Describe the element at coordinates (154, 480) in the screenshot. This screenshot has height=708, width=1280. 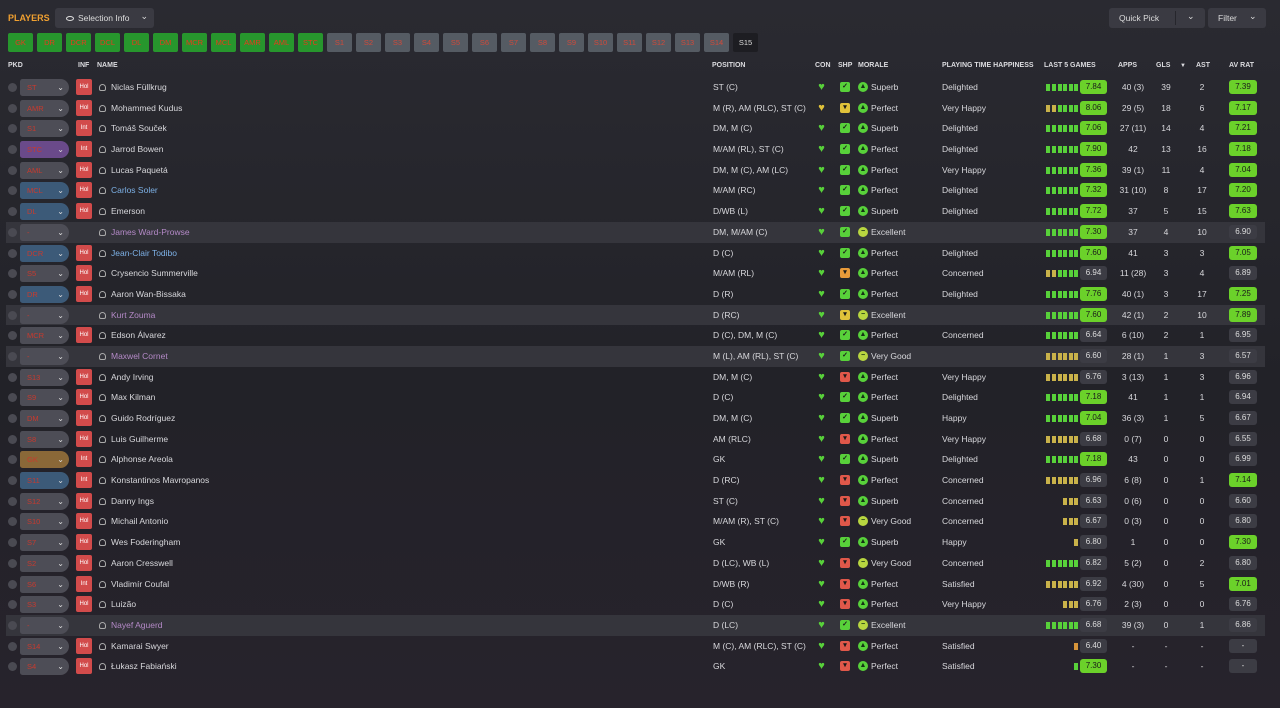
I see `player-name: Konstantinos Mavropanos` at that location.